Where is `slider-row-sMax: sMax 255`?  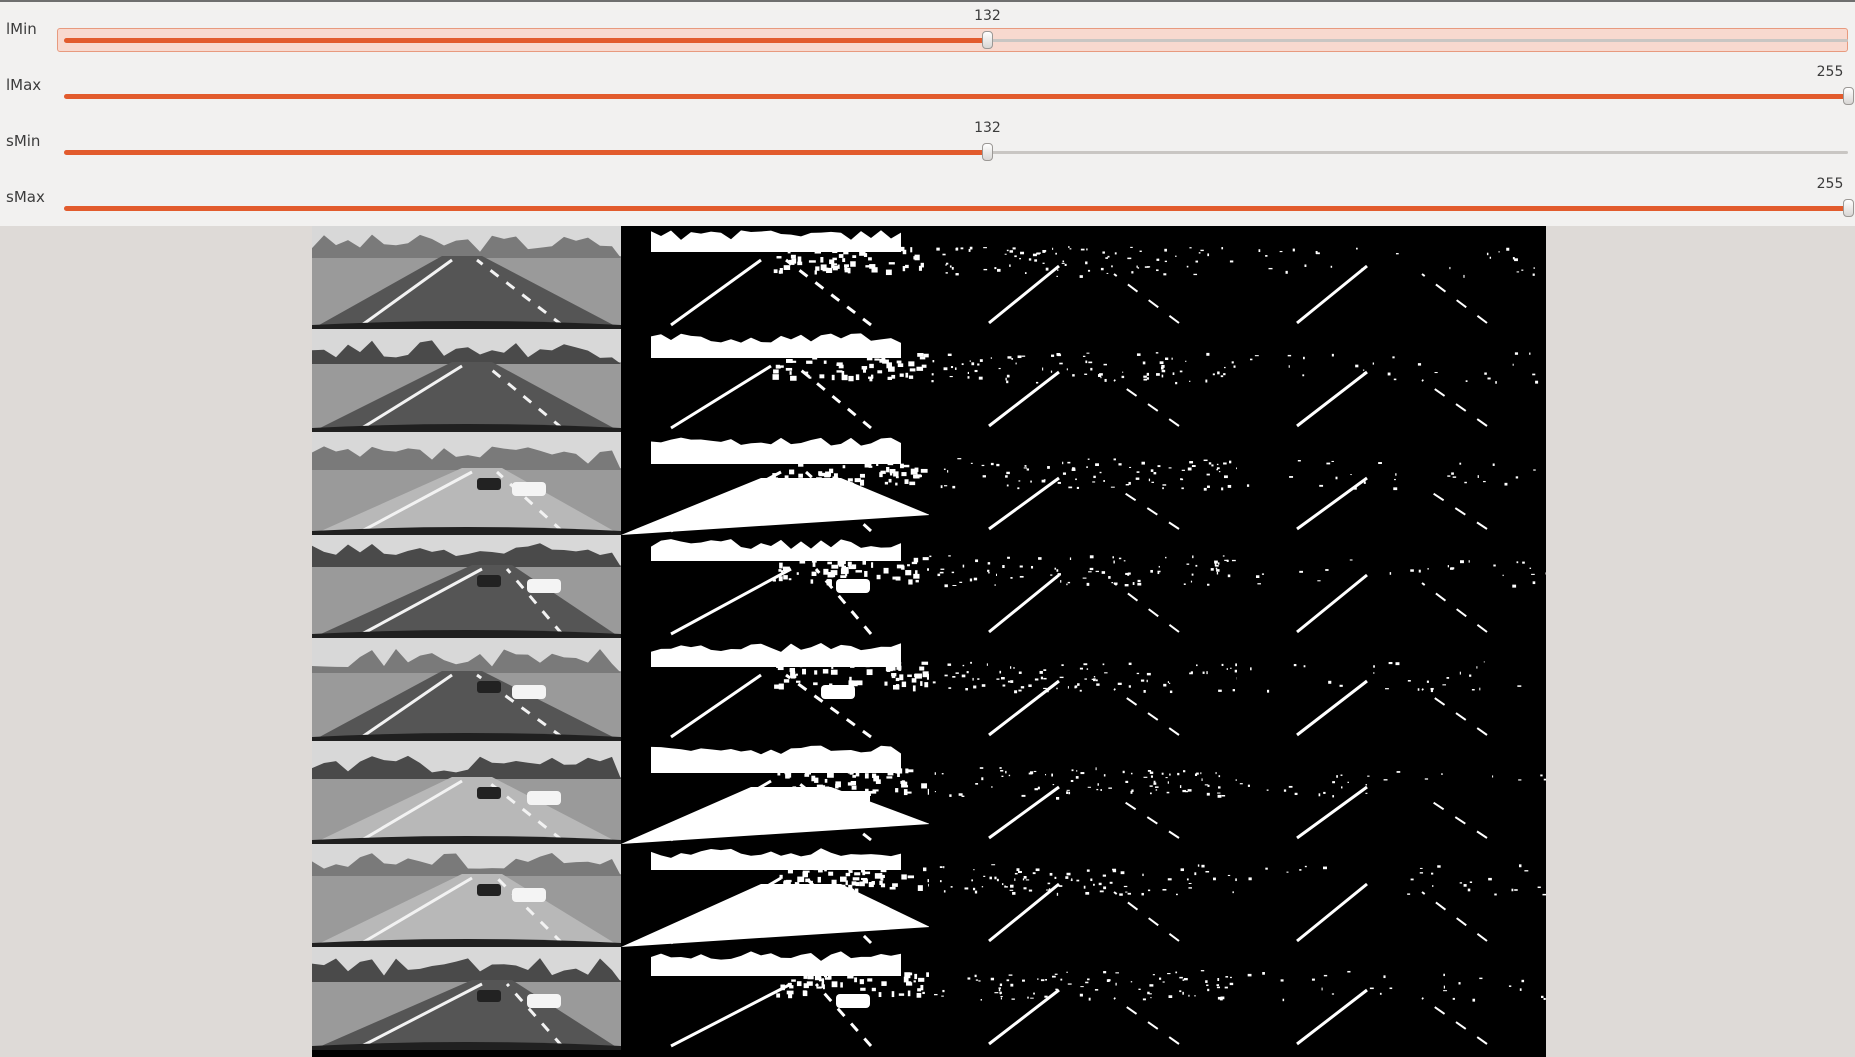 slider-row-sMax: sMax 255 is located at coordinates (927, 198).